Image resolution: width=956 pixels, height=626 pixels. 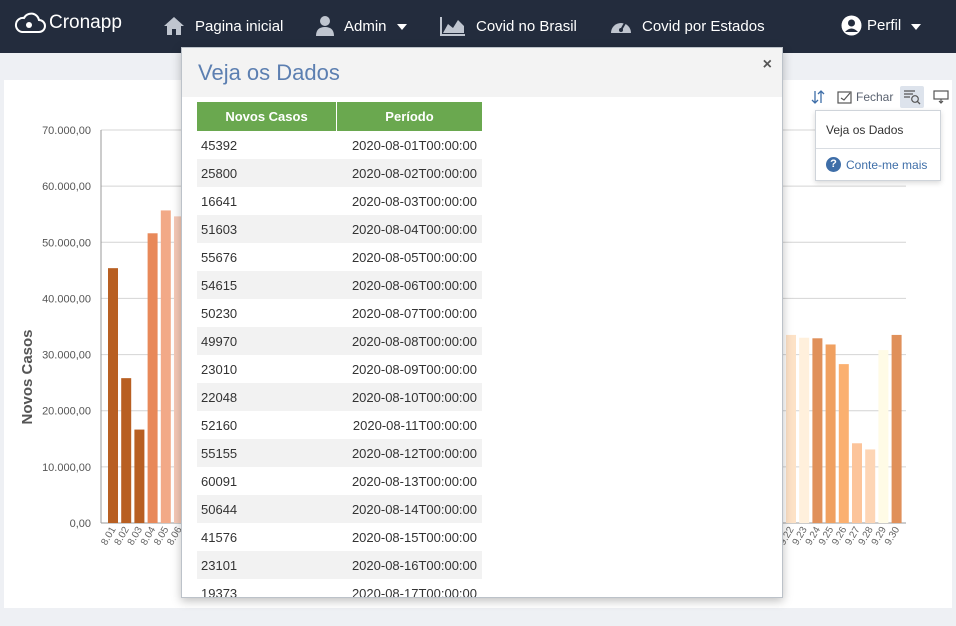 What do you see at coordinates (219, 425) in the screenshot?
I see `cell-new-cases: 52160` at bounding box center [219, 425].